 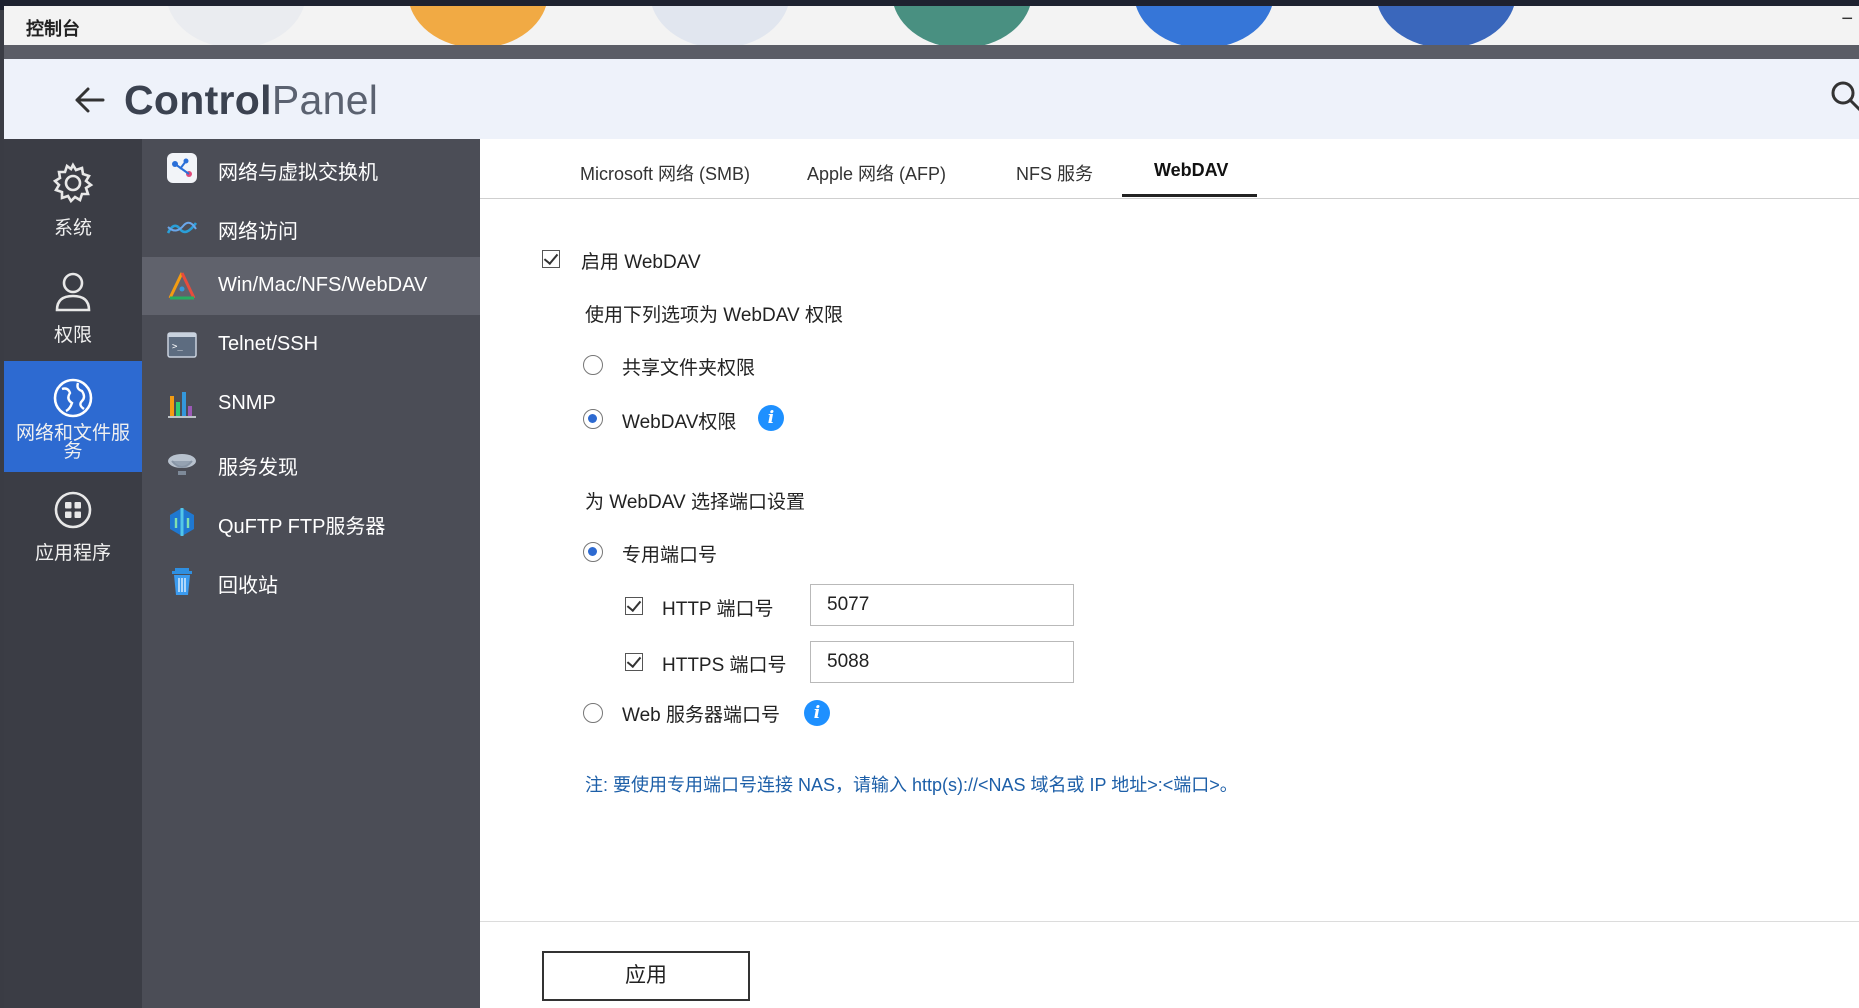 What do you see at coordinates (311, 463) in the screenshot?
I see `submenu-item-service-discovery: 服务发现` at bounding box center [311, 463].